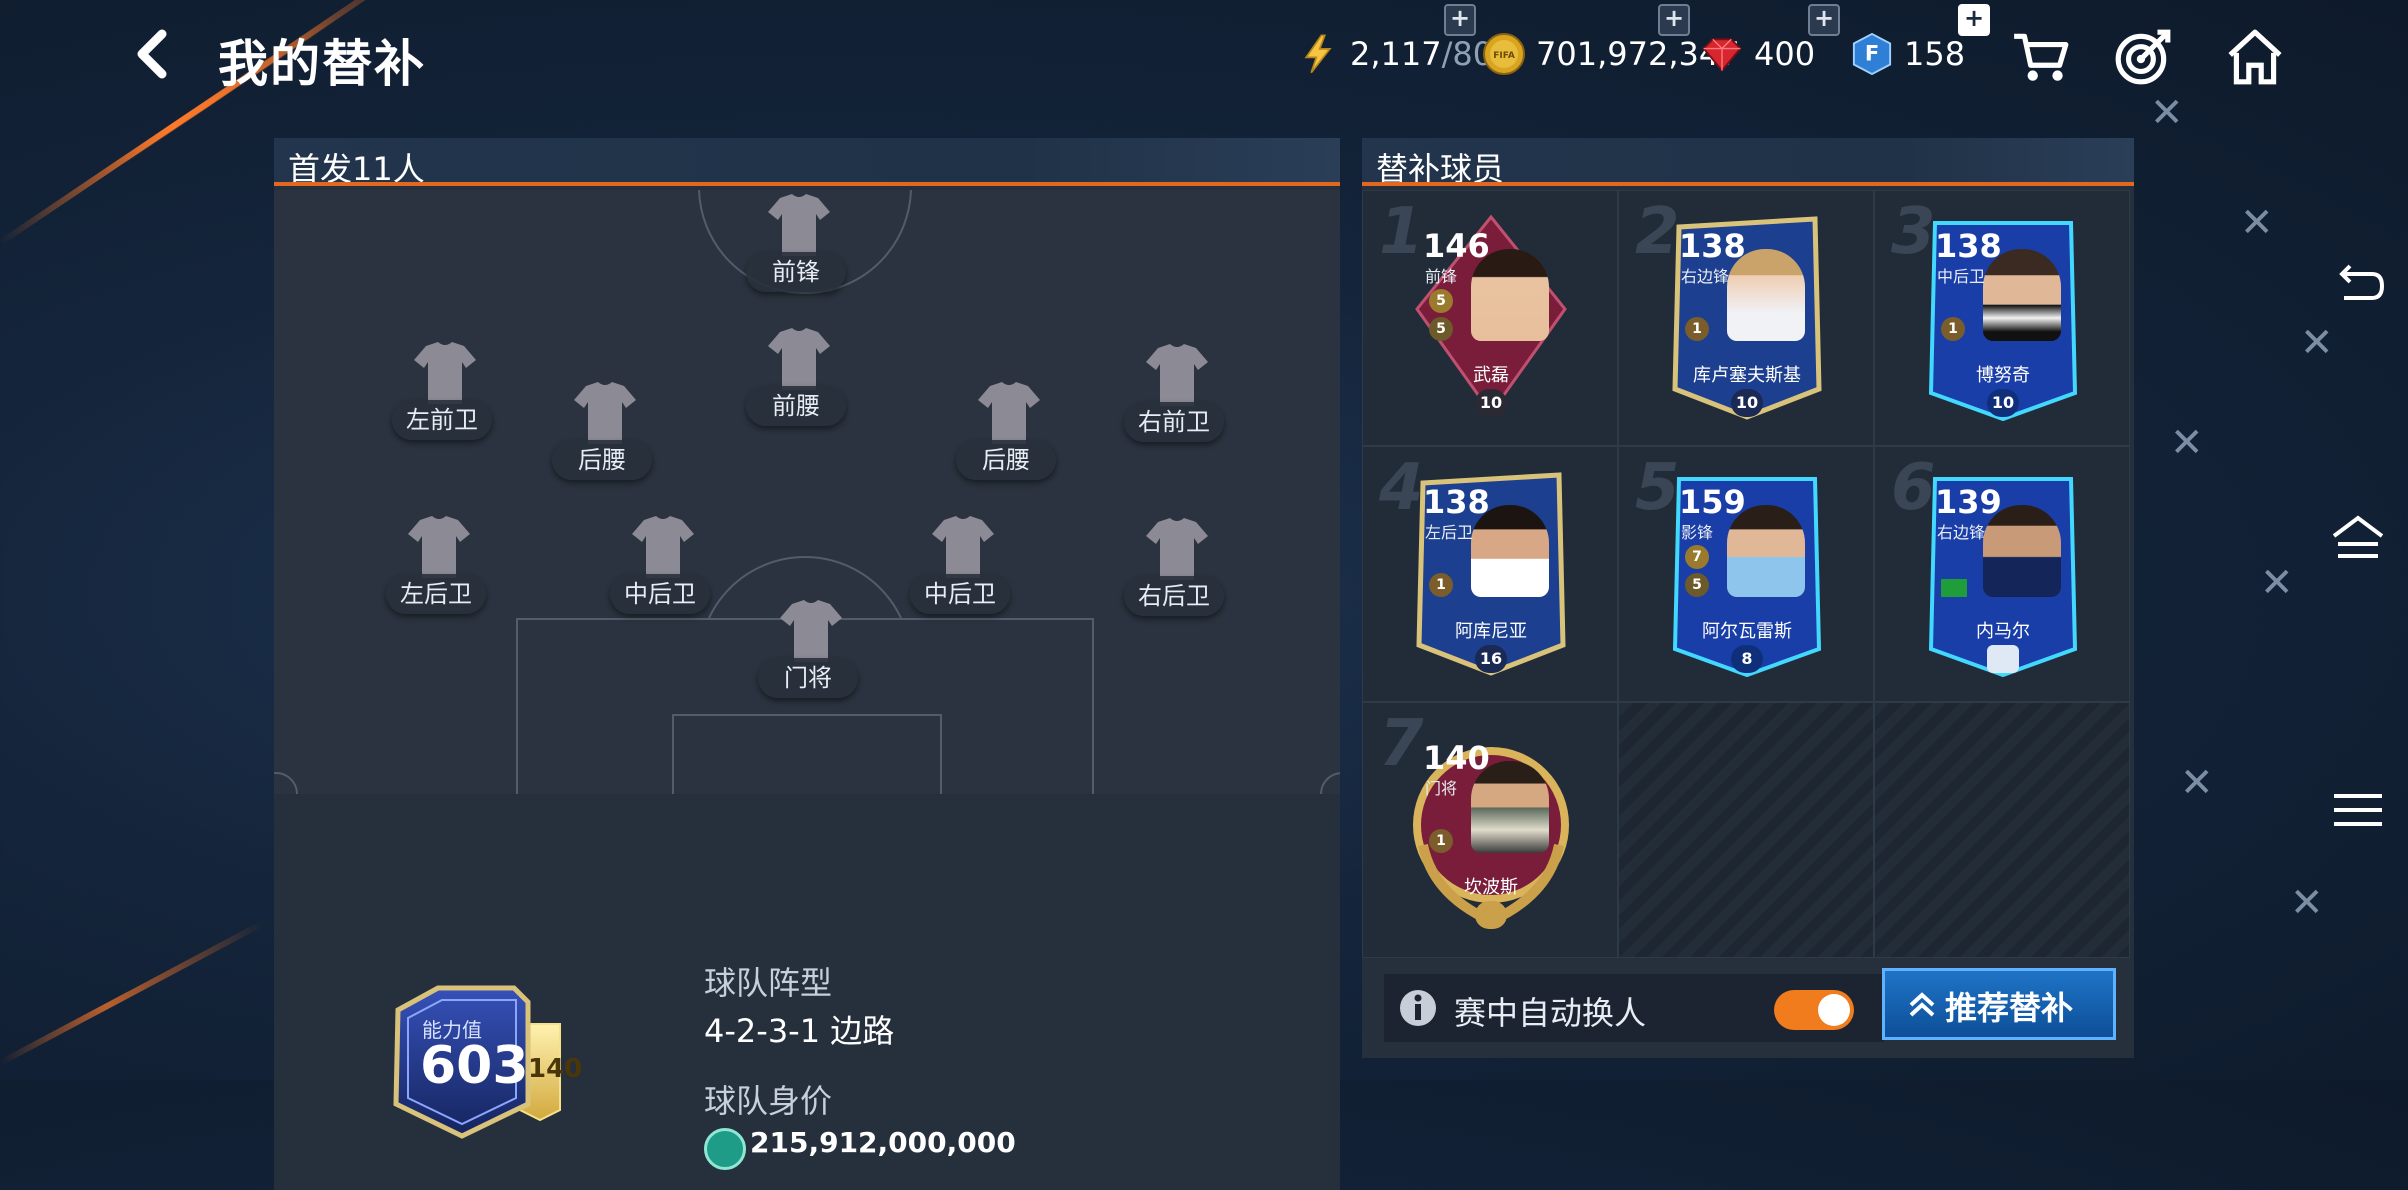 This screenshot has width=2408, height=1190. Describe the element at coordinates (1441, 301) in the screenshot. I see `rank-badge: 5` at that location.